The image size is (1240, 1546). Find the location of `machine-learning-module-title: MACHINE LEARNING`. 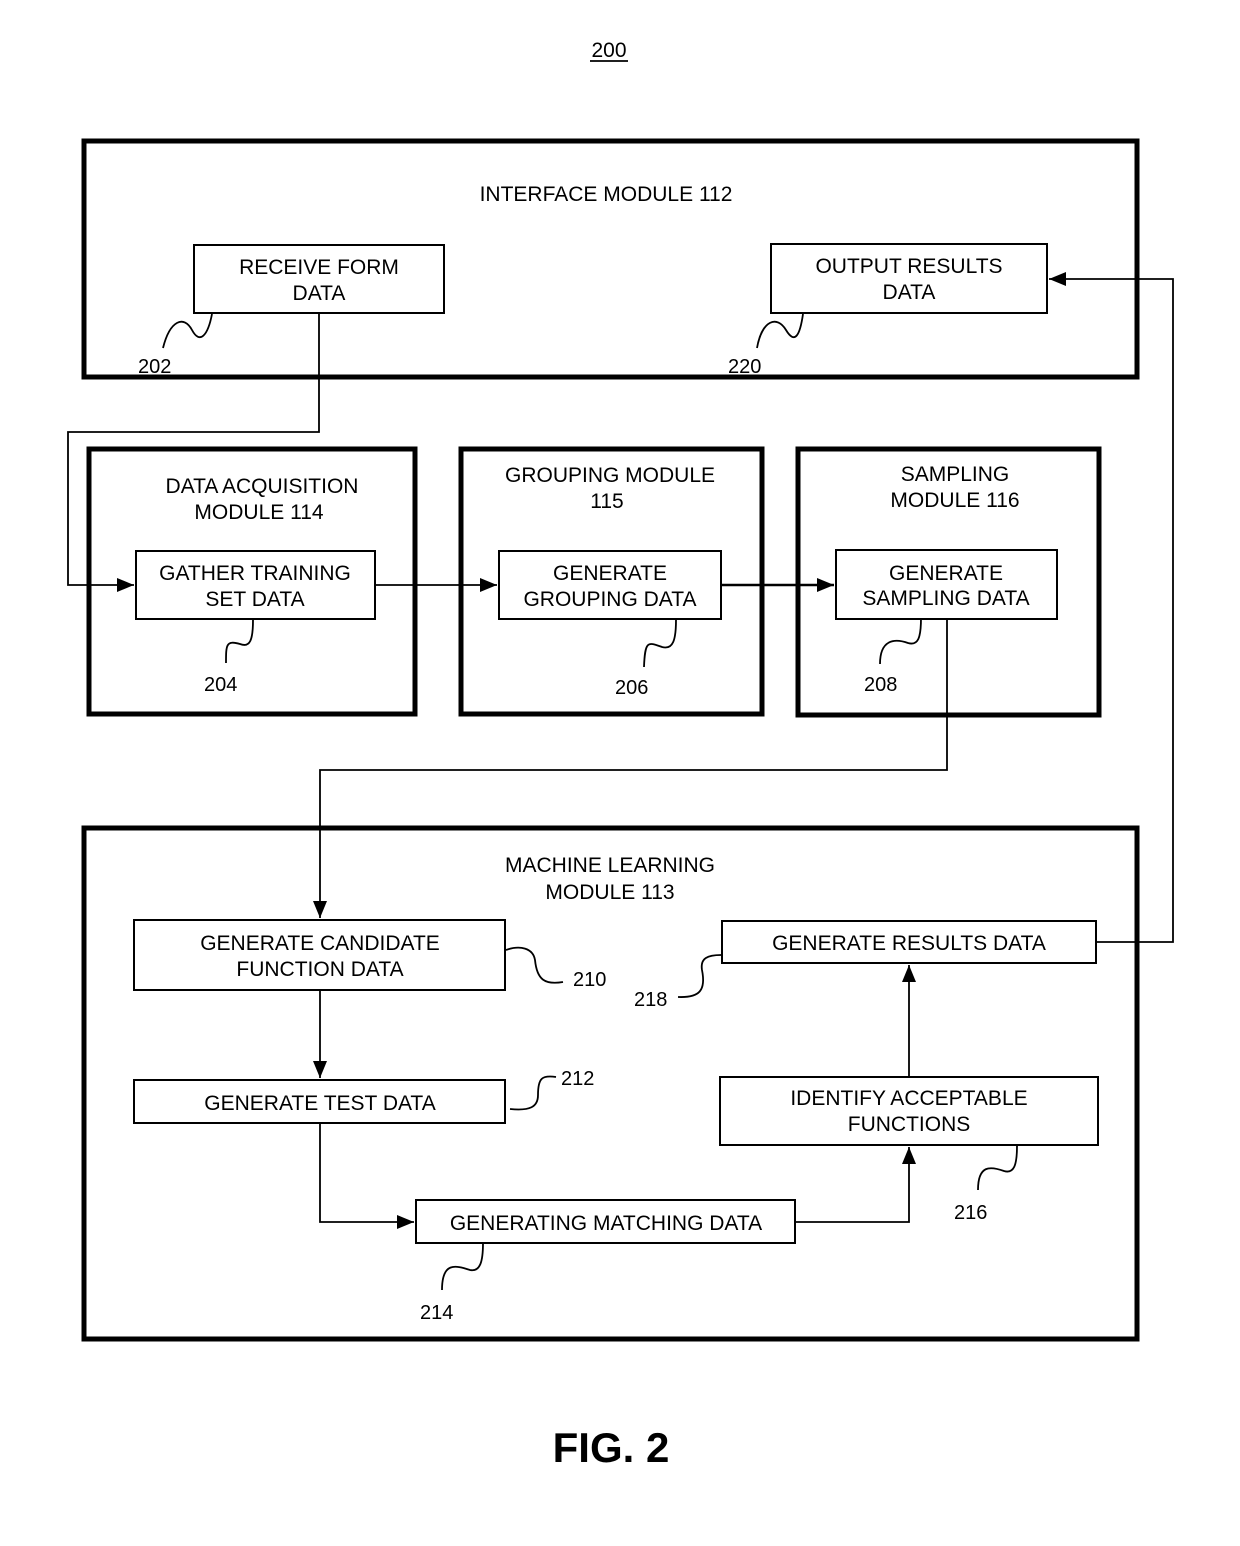

machine-learning-module-title: MACHINE LEARNING is located at coordinates (610, 865).